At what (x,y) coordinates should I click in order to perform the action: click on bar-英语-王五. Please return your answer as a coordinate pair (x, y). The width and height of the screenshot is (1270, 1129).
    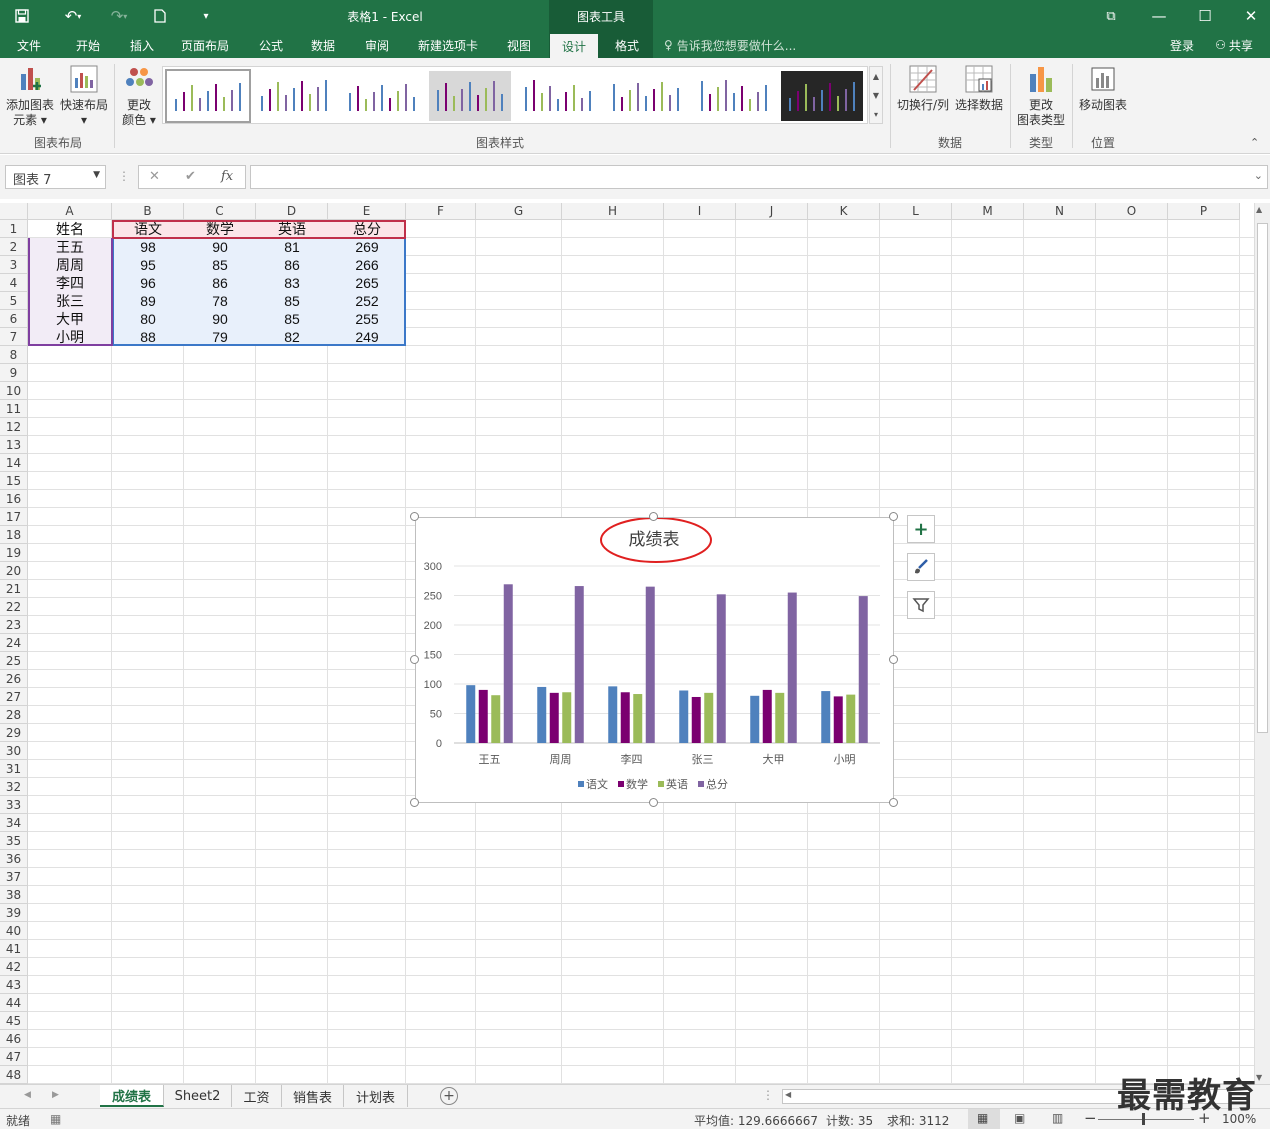
    Looking at the image, I should click on (496, 719).